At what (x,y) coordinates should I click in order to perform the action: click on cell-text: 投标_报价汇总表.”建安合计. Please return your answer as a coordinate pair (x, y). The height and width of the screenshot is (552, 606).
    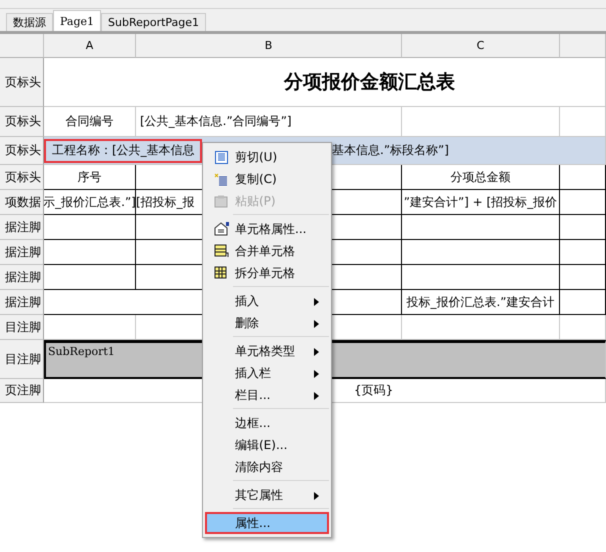
    Looking at the image, I should click on (480, 302).